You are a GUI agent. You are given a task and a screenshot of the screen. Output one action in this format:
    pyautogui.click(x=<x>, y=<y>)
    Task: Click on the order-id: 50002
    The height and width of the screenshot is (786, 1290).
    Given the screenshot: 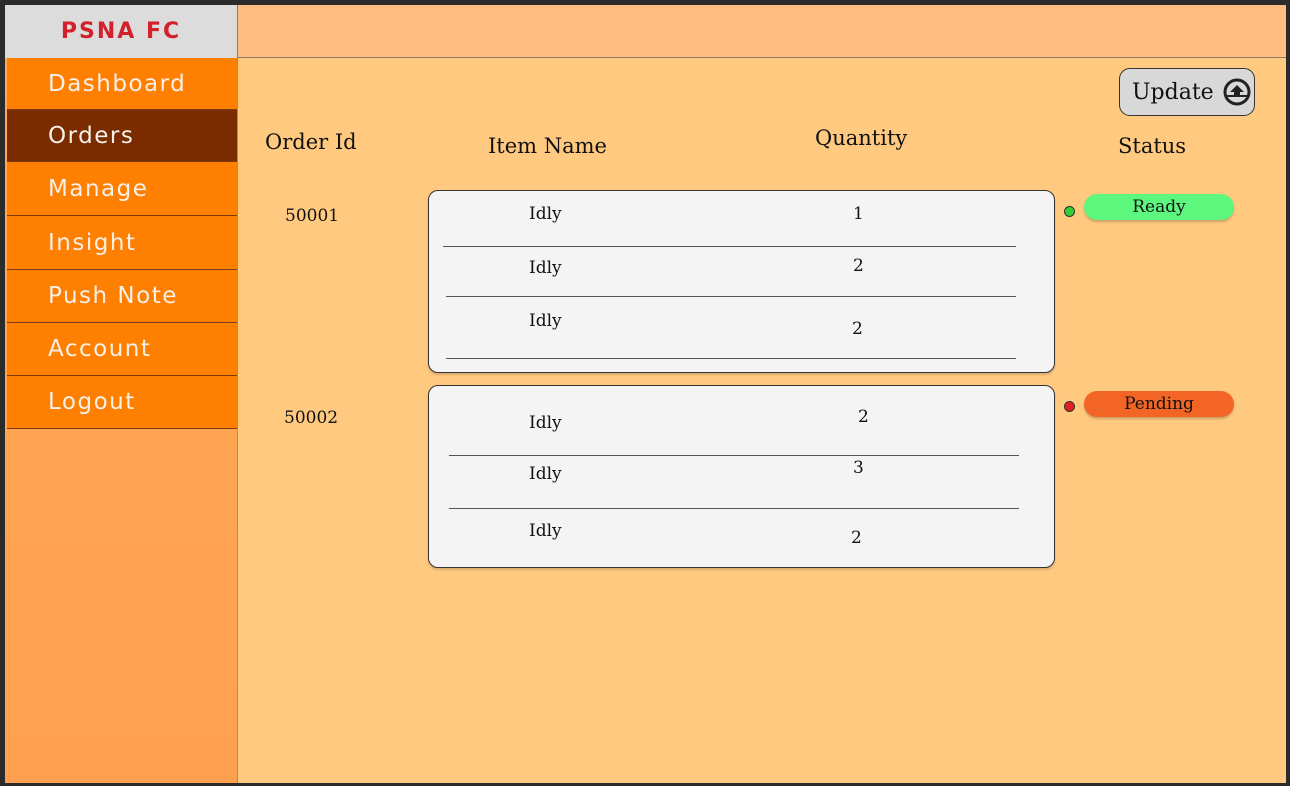 What is the action you would take?
    pyautogui.click(x=311, y=418)
    